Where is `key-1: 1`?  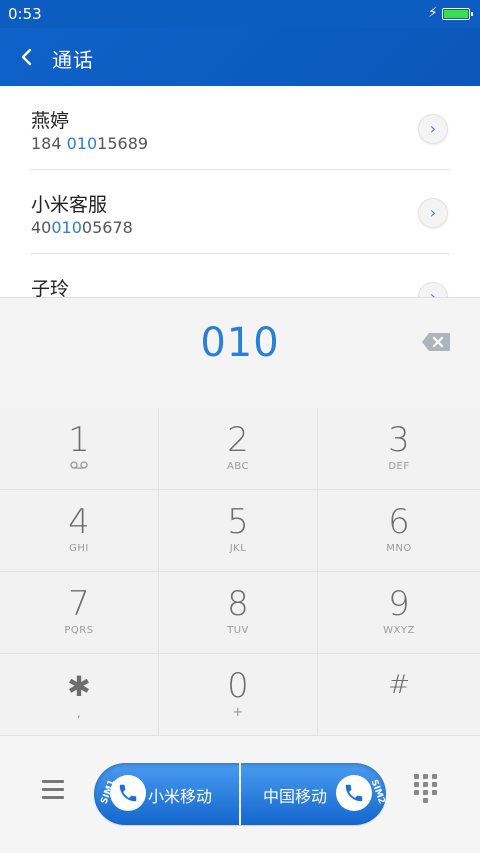
key-1: 1 is located at coordinates (79, 449).